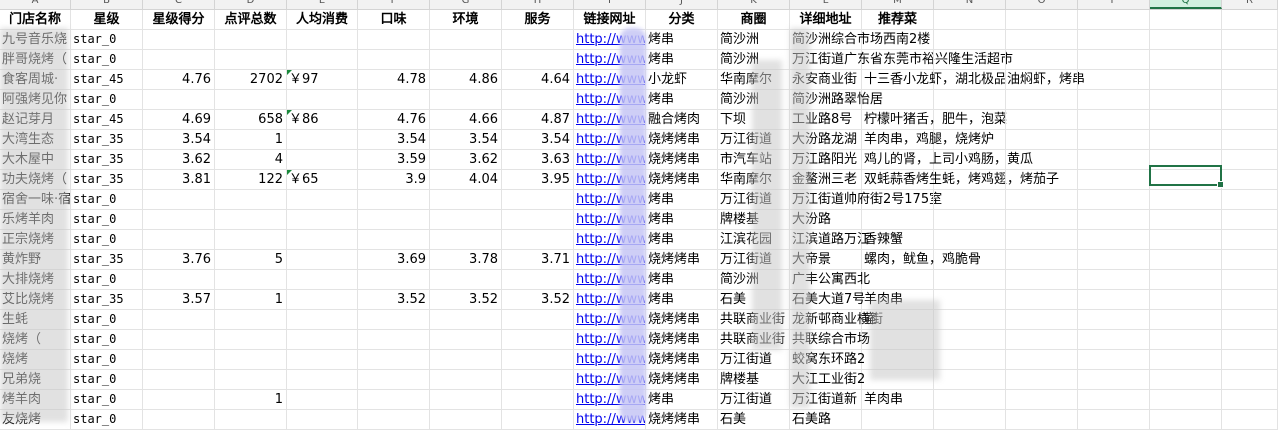  What do you see at coordinates (179, 260) in the screenshot?
I see `cell-score: 3.76` at bounding box center [179, 260].